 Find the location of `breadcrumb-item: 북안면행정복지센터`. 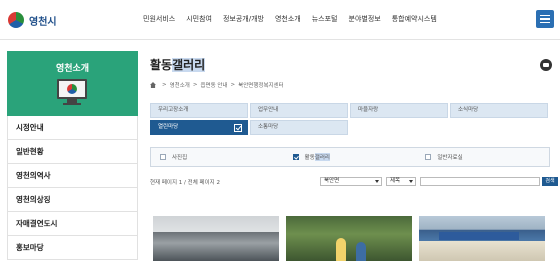

breadcrumb-item: 북안면행정복지센터 is located at coordinates (261, 85).